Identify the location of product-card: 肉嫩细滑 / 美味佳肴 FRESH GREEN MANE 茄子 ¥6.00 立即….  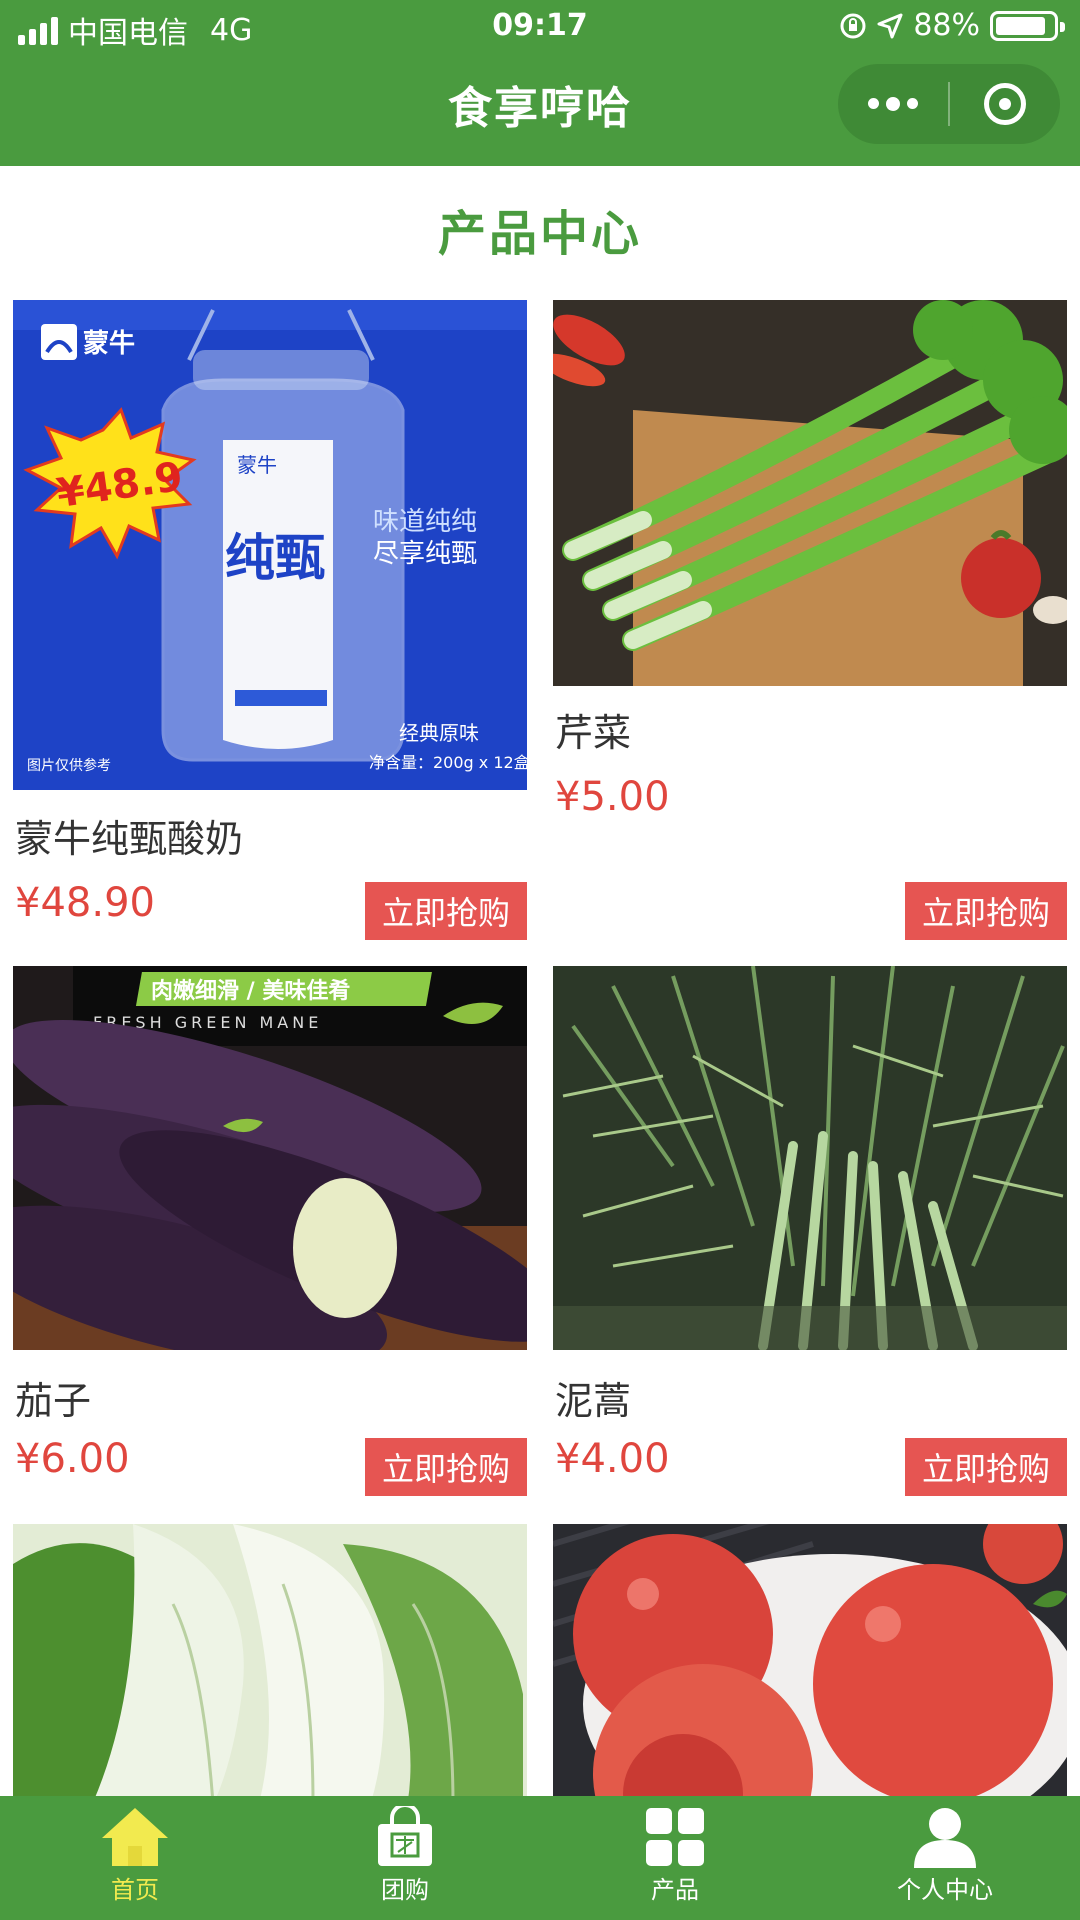
(270, 1246).